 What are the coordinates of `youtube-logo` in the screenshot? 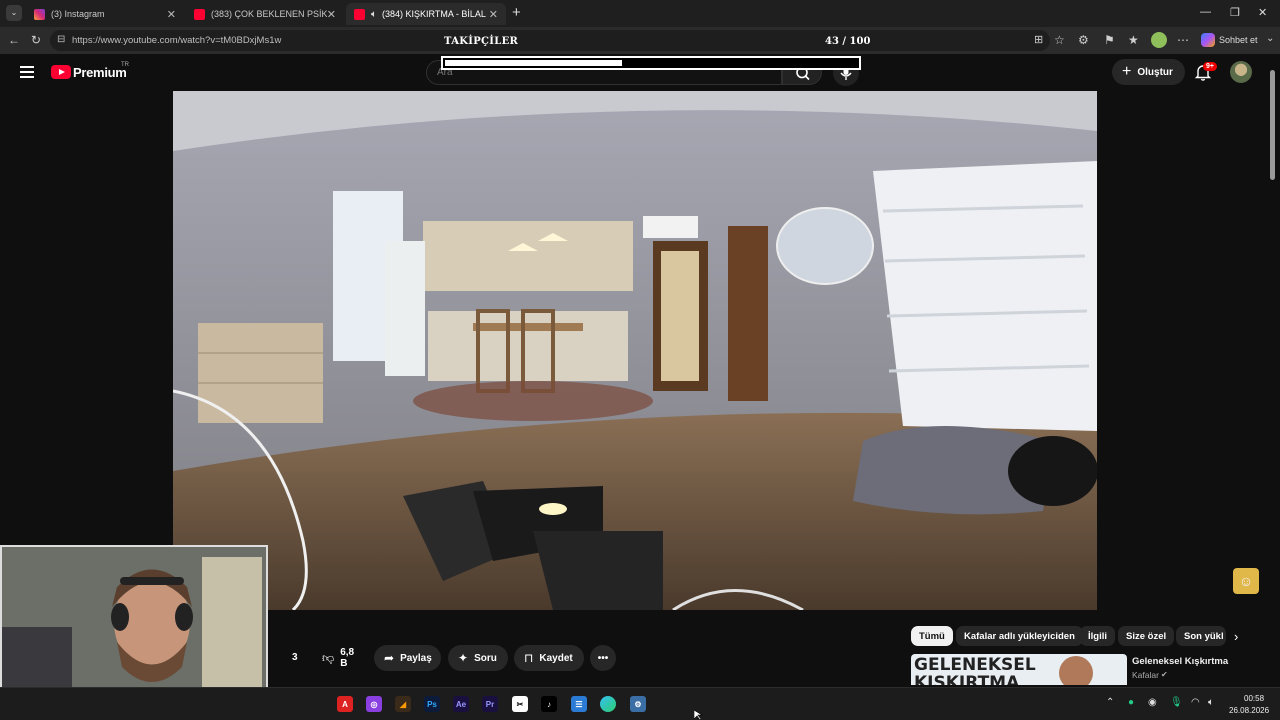 It's located at (61, 72).